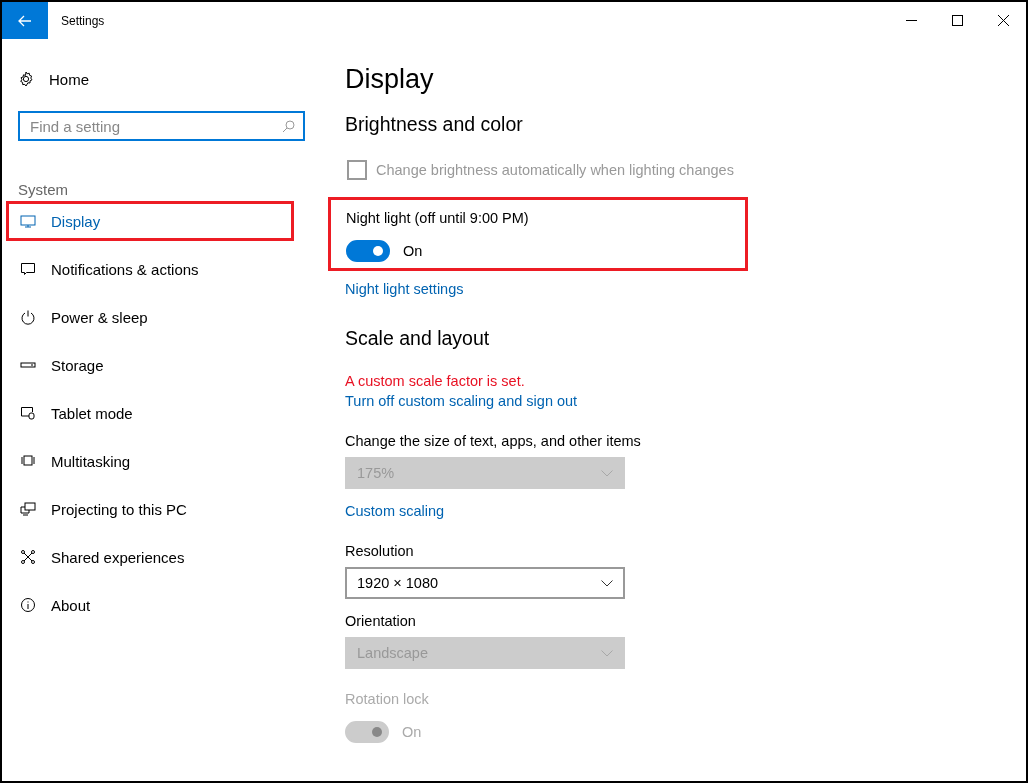 Image resolution: width=1028 pixels, height=783 pixels. Describe the element at coordinates (150, 365) in the screenshot. I see `nav-item: Storage` at that location.